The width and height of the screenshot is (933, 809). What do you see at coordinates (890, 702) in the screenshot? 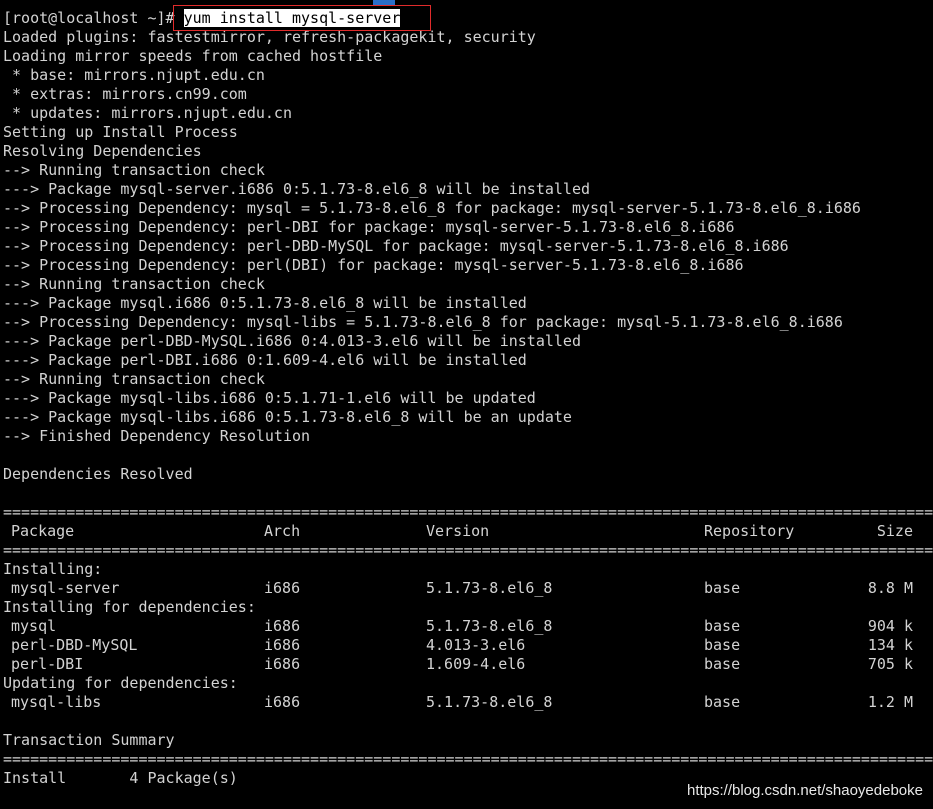
I see `cell-size: 1.2 M` at bounding box center [890, 702].